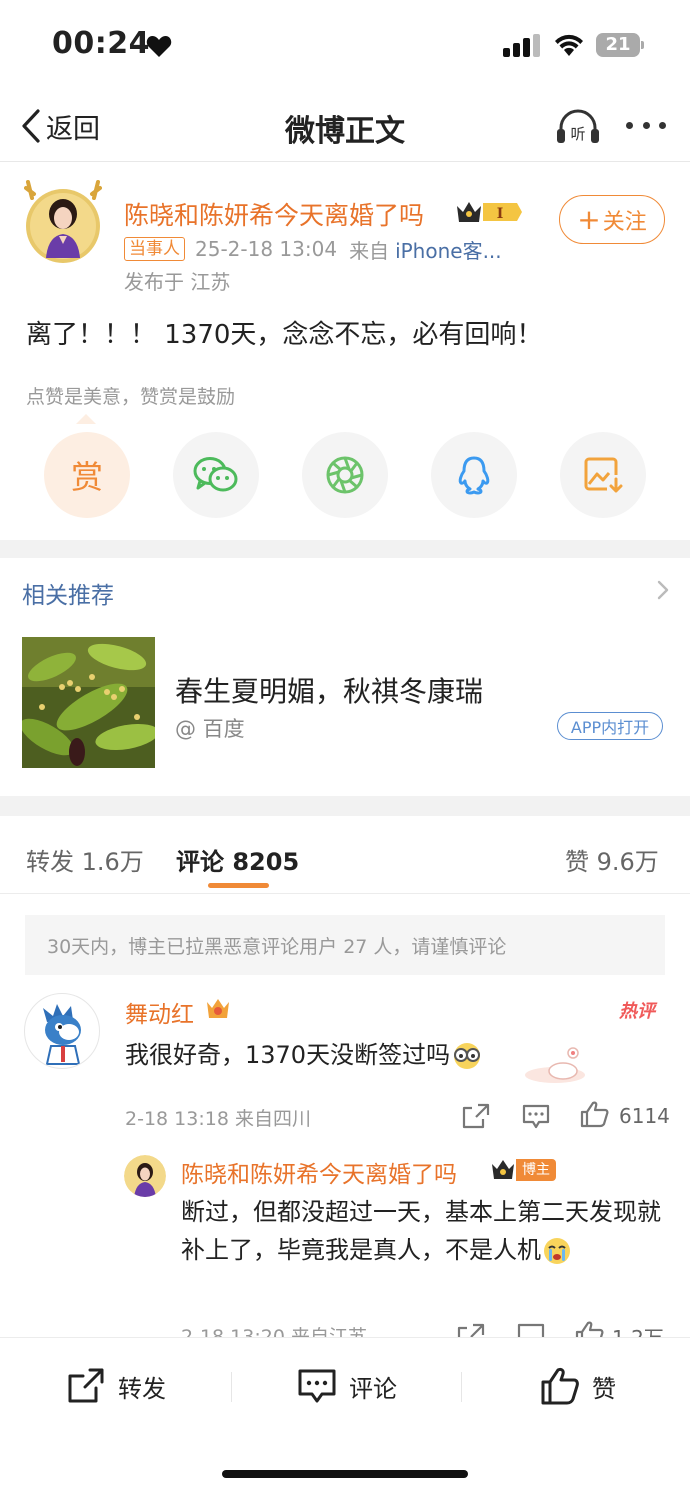 Image resolution: width=690 pixels, height=1493 pixels. I want to click on comment-icon, so click(536, 1117).